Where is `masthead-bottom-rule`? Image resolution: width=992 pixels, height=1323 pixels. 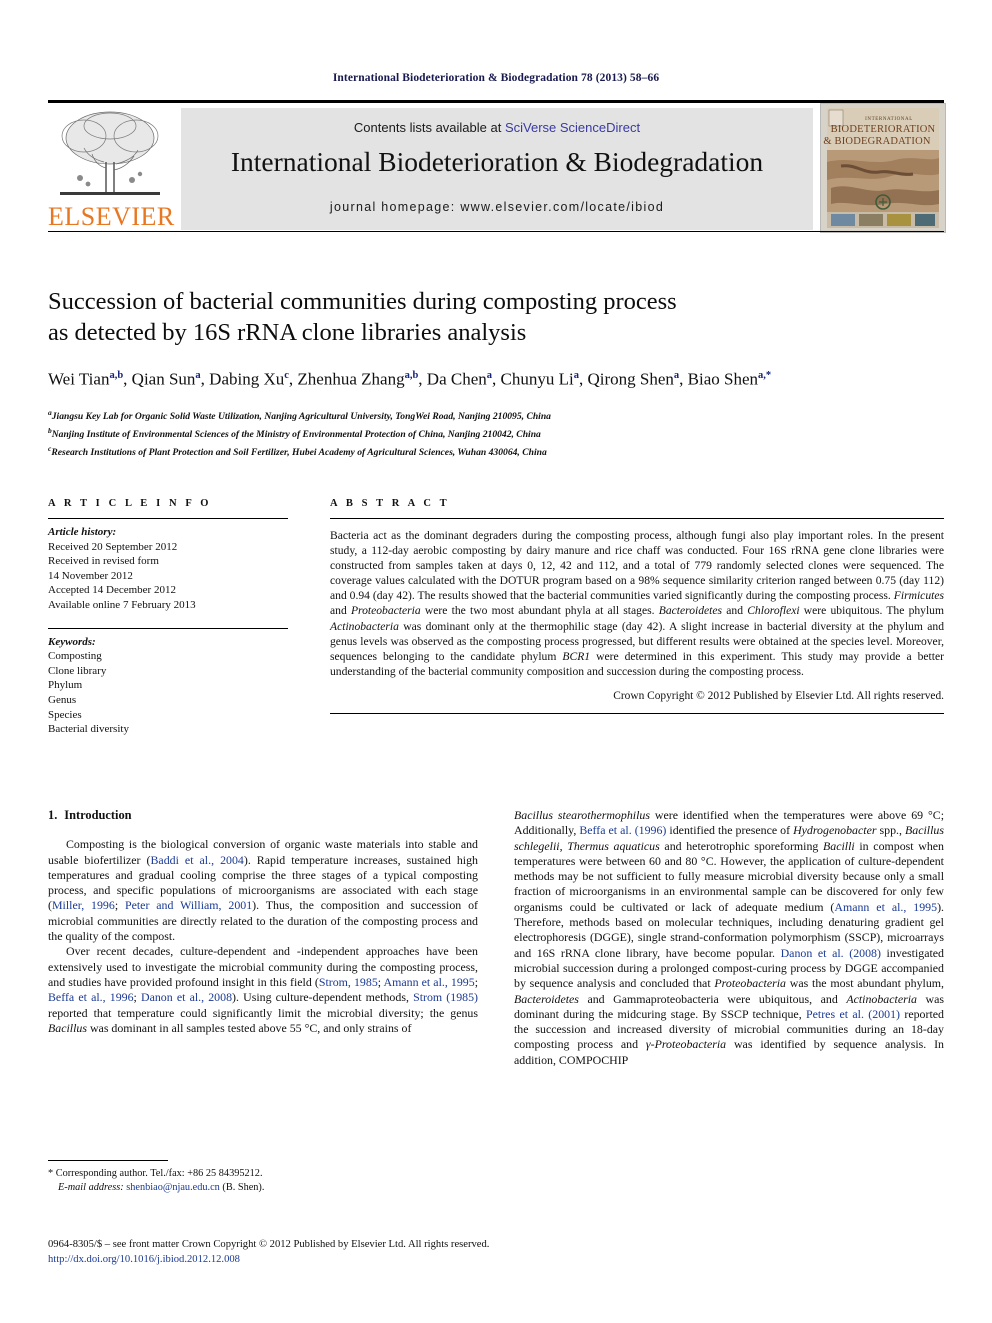
masthead-bottom-rule is located at coordinates (496, 231).